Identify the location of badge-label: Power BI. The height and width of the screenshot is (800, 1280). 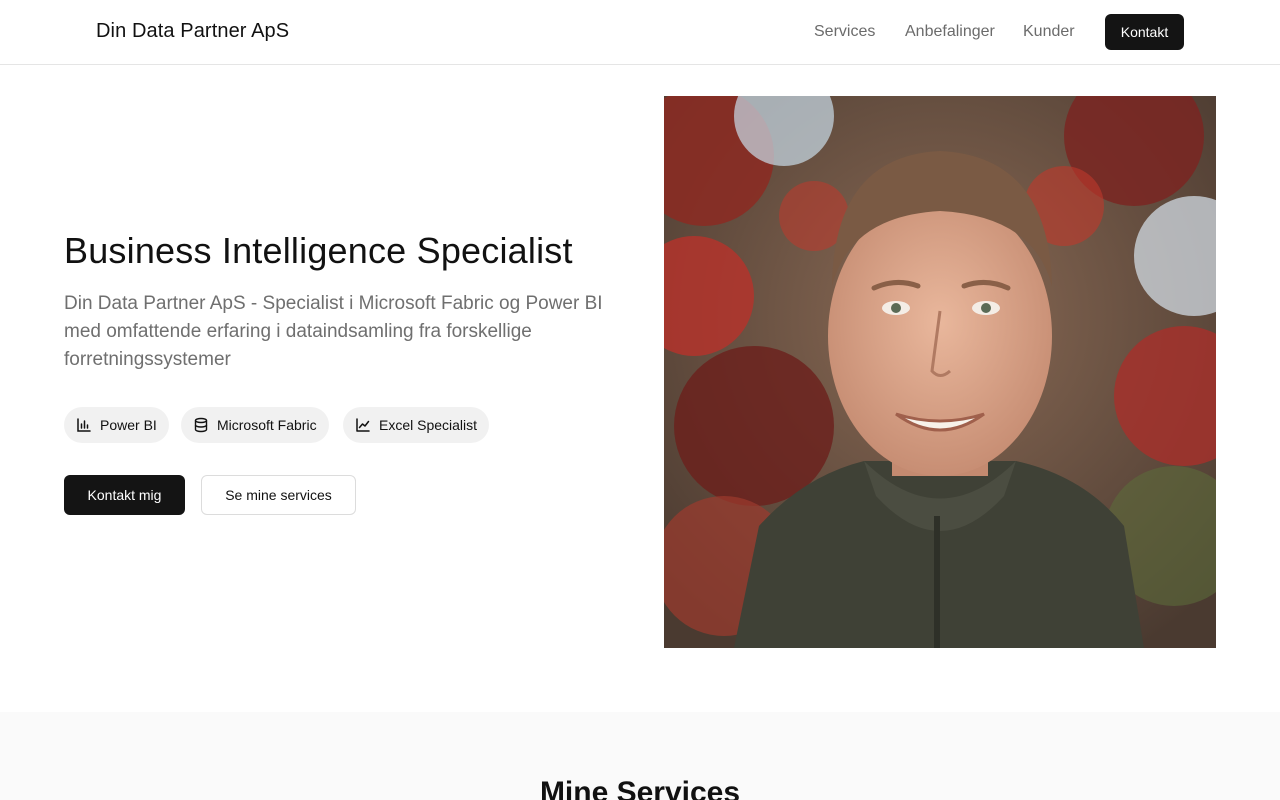
(128, 425).